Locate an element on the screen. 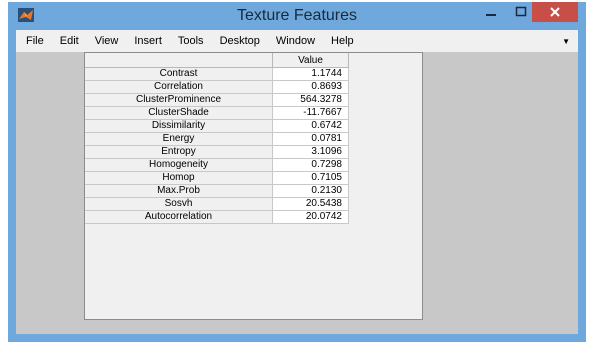 The height and width of the screenshot is (346, 590). table-row: Homop 0.7105 is located at coordinates (217, 178).